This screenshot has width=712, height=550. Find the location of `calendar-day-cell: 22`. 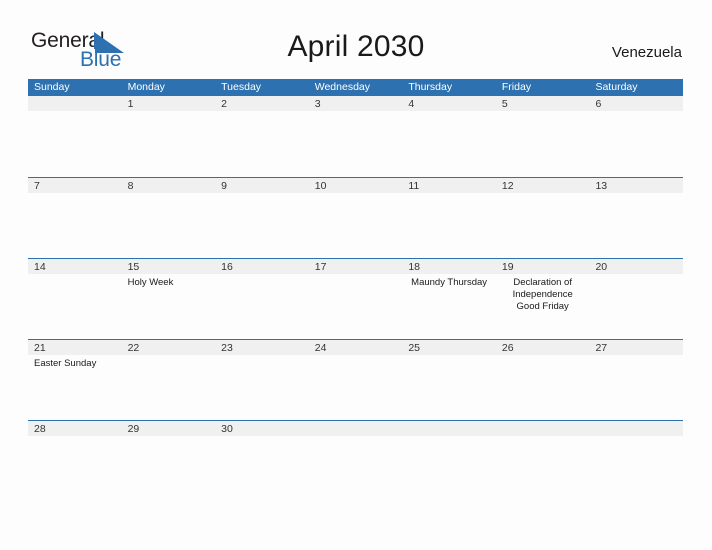

calendar-day-cell: 22 is located at coordinates (168, 380).